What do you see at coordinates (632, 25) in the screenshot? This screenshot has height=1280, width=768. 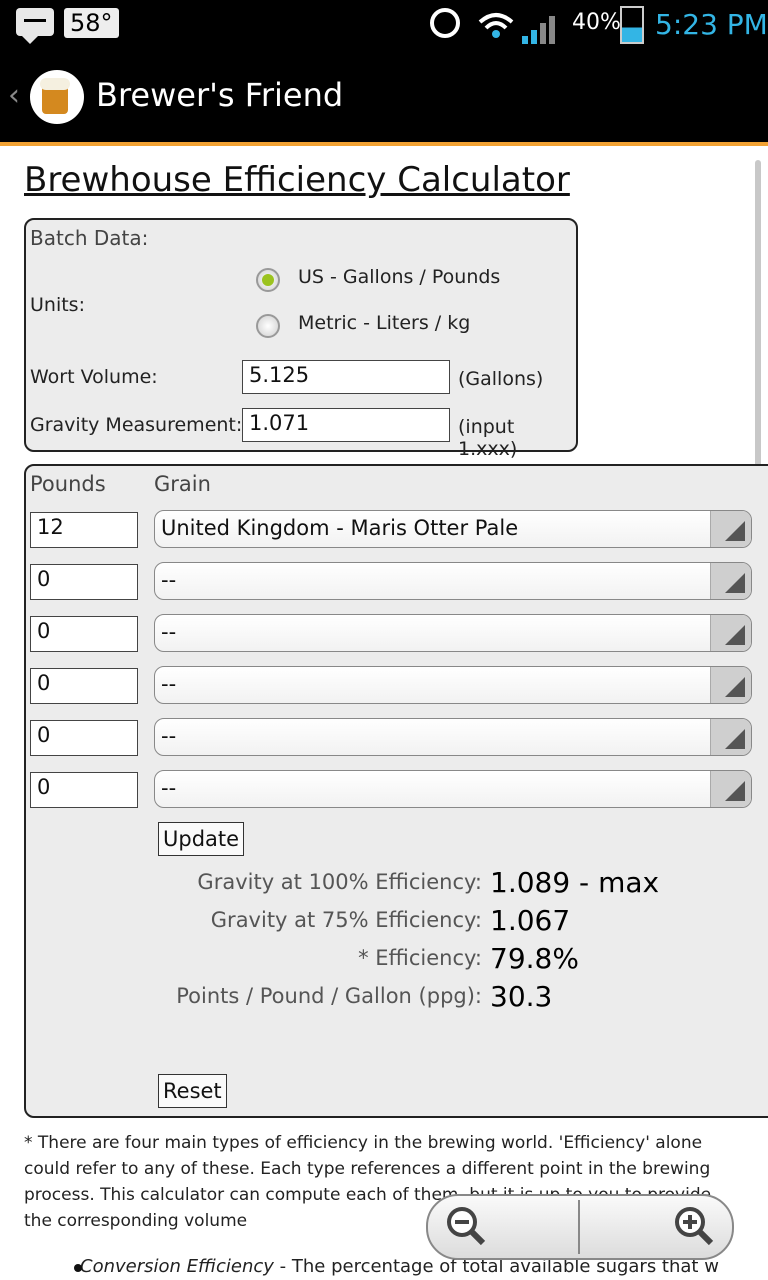 I see `battery-icon` at bounding box center [632, 25].